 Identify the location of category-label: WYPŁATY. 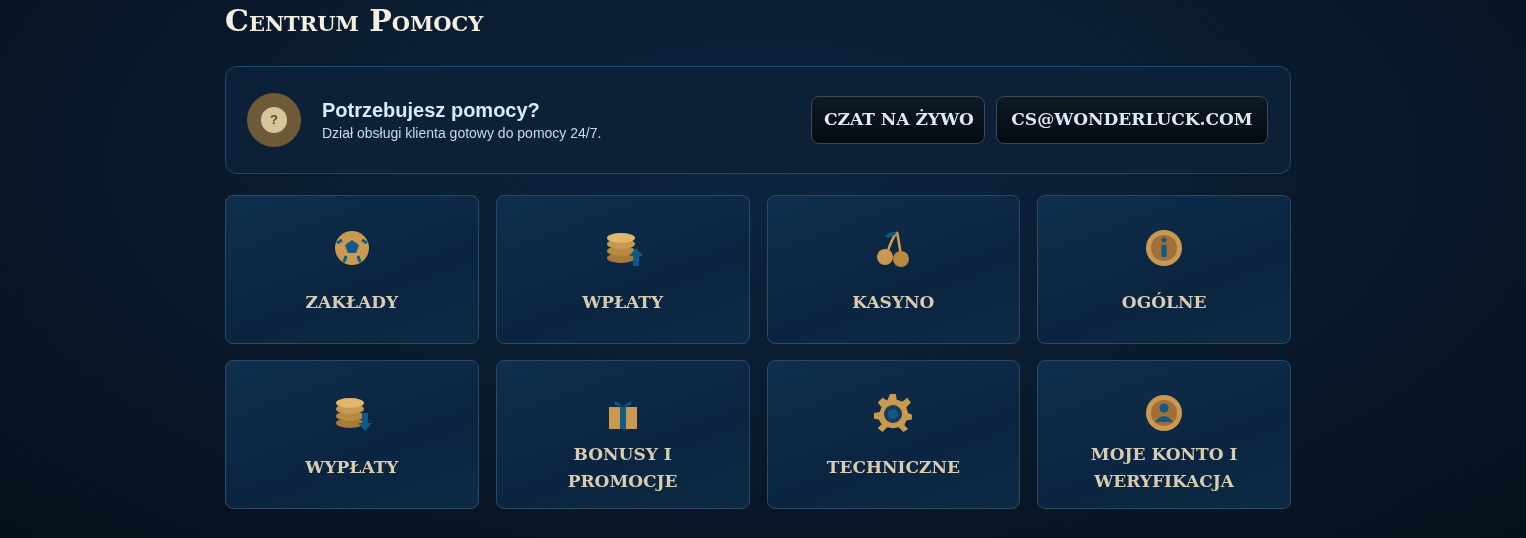
(352, 467).